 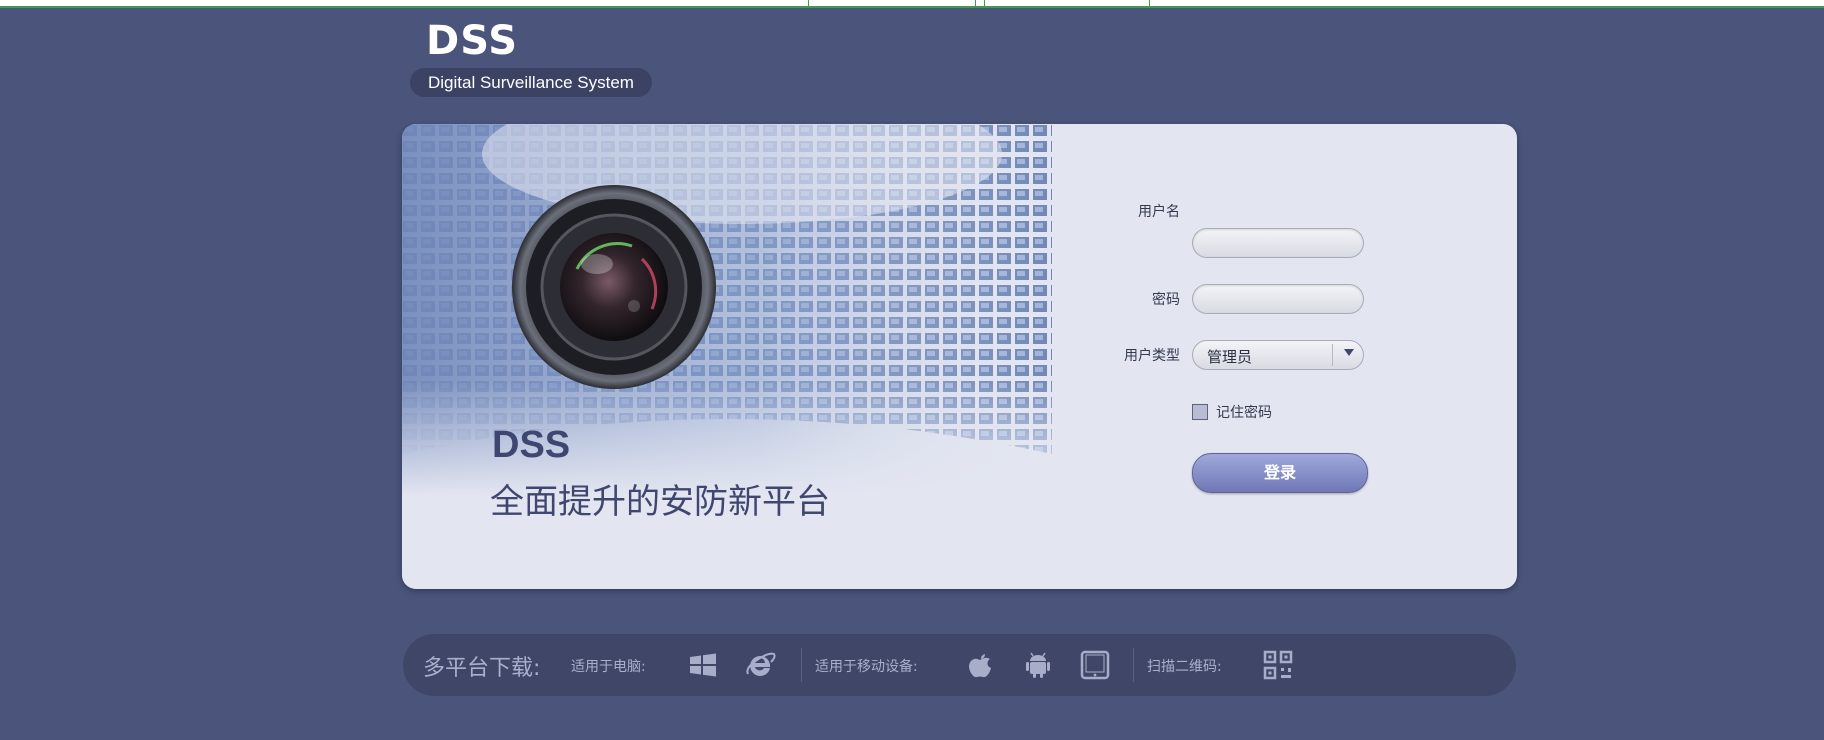 What do you see at coordinates (1200, 412) in the screenshot?
I see `remember-checkbox` at bounding box center [1200, 412].